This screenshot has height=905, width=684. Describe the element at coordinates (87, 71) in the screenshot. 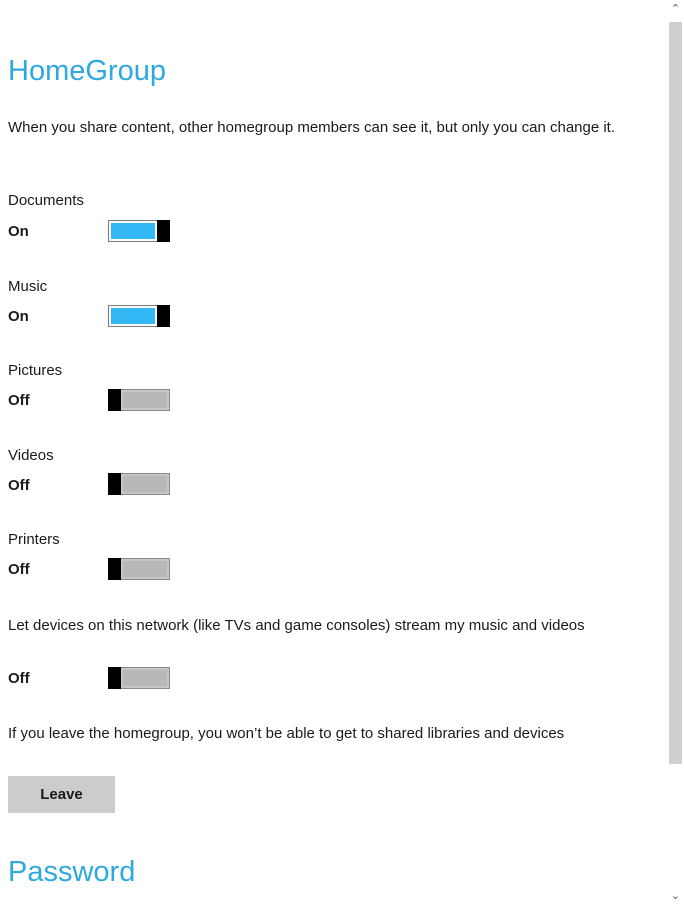

I see `homegroup-title: HomeGroup` at that location.